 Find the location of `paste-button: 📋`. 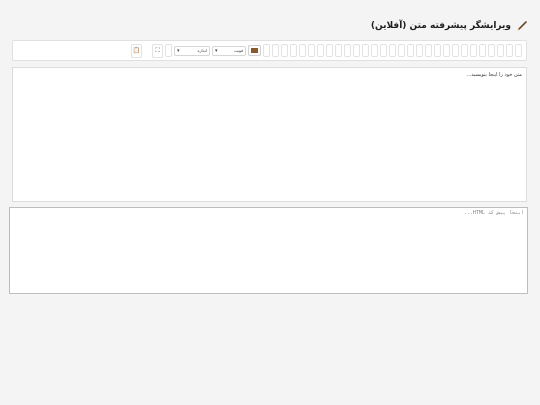

paste-button: 📋 is located at coordinates (136, 50).